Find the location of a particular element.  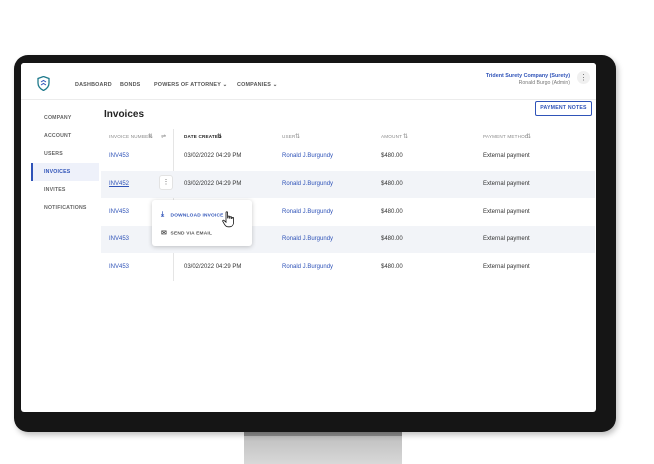

download-icon: ⤓ is located at coordinates (163, 214).